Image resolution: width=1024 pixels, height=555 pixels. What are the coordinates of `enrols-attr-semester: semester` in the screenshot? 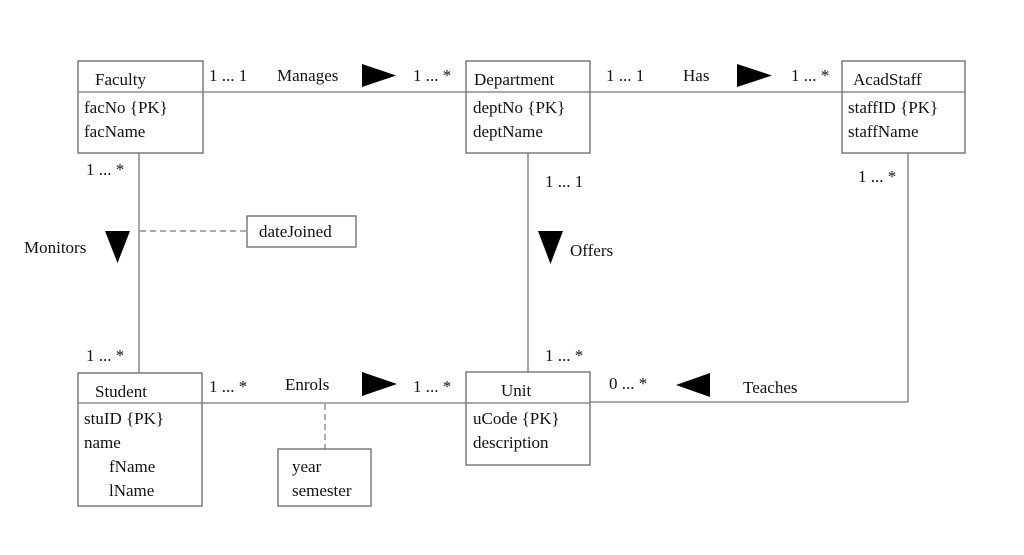 It's located at (322, 490).